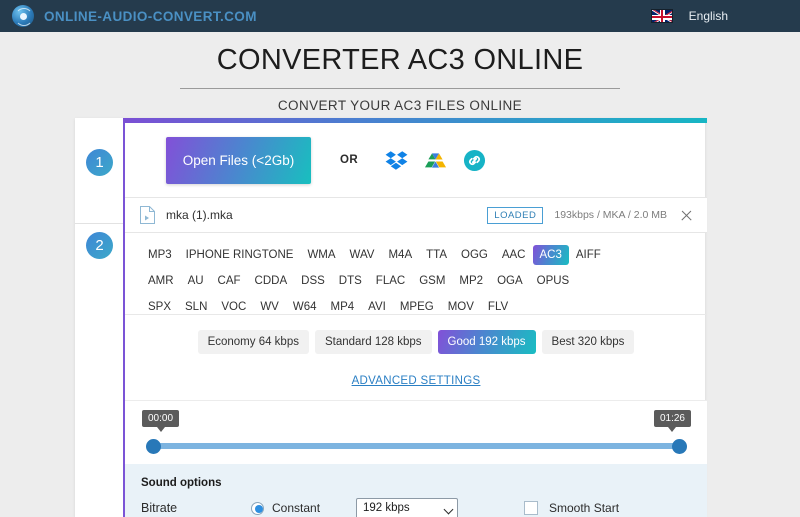 The width and height of the screenshot is (800, 517). What do you see at coordinates (708, 16) in the screenshot?
I see `language-label: English` at bounding box center [708, 16].